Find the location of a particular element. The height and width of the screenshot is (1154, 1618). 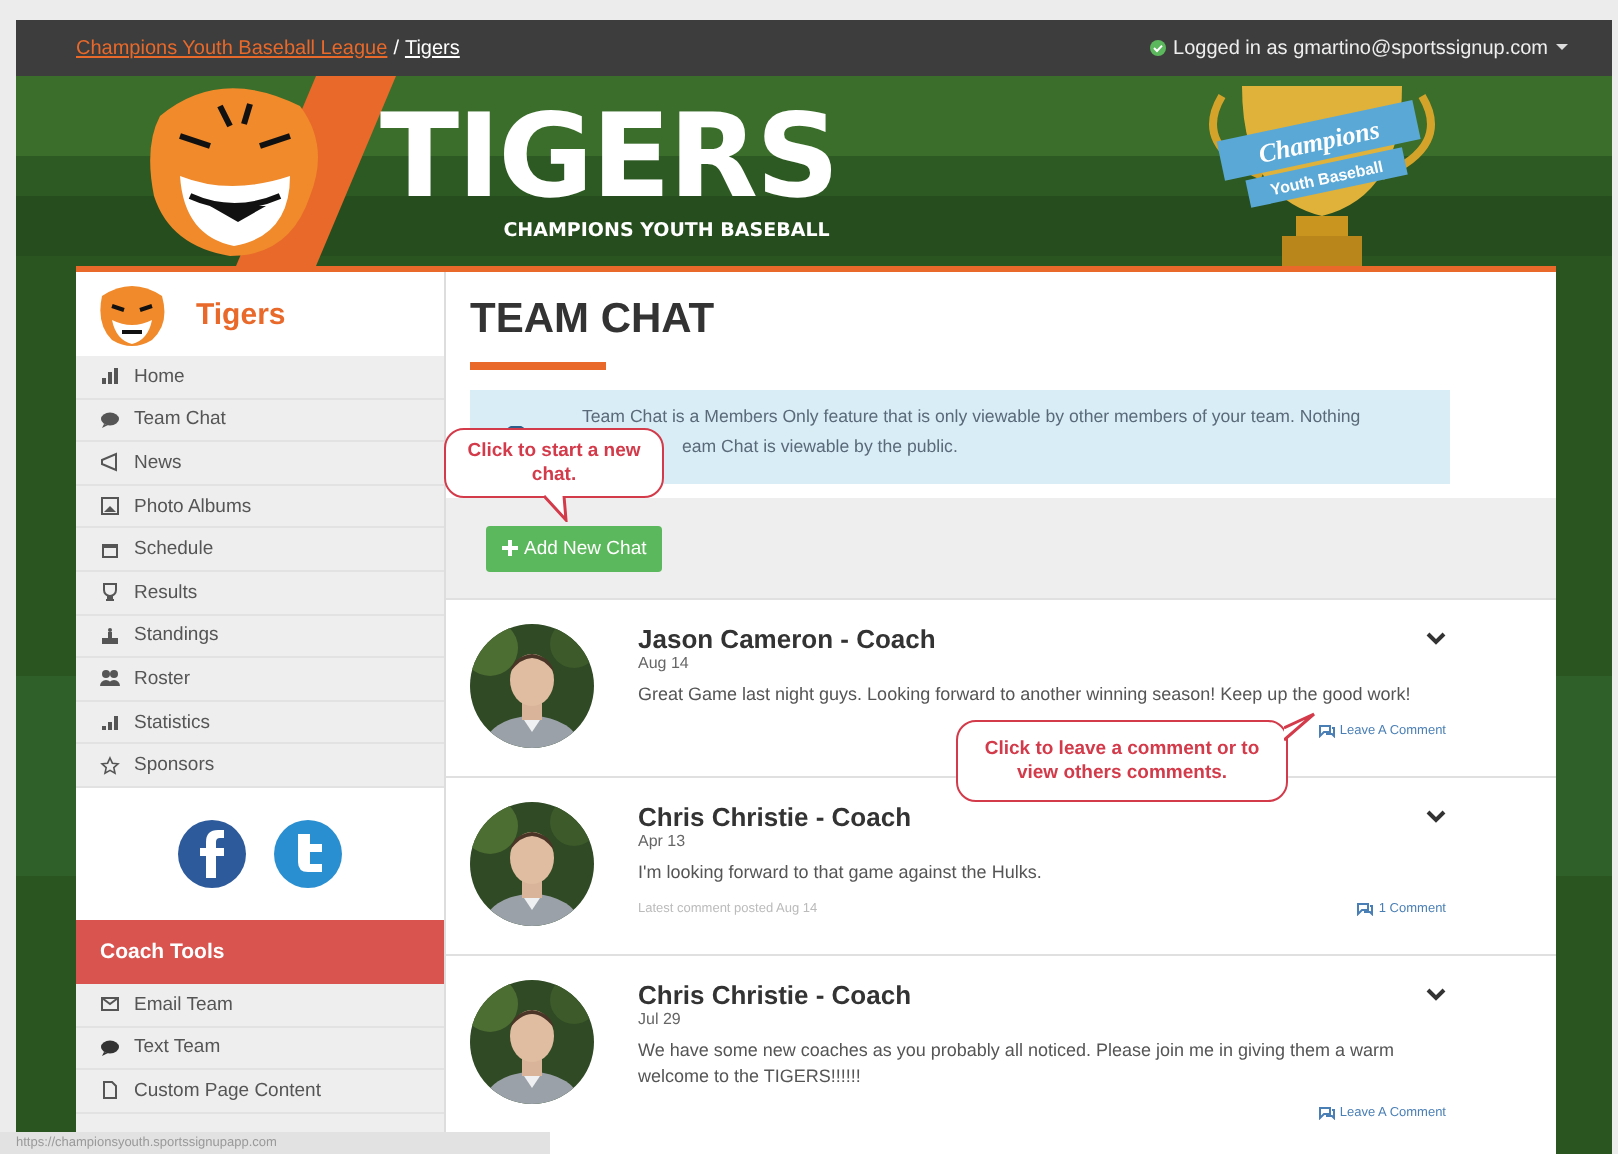

breadcrumb-link: Champions Youth Baseball League is located at coordinates (232, 48).